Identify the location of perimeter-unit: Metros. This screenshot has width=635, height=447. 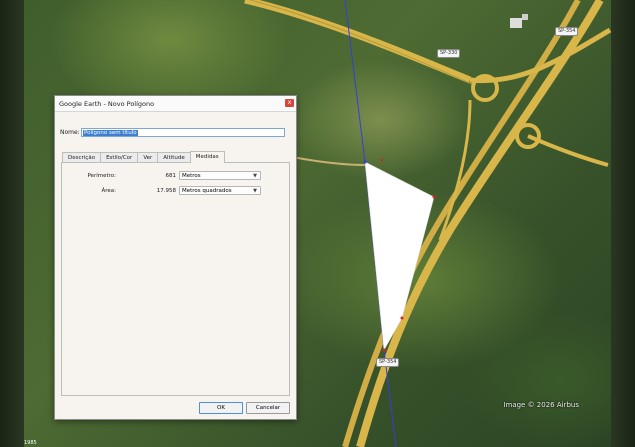
(191, 176).